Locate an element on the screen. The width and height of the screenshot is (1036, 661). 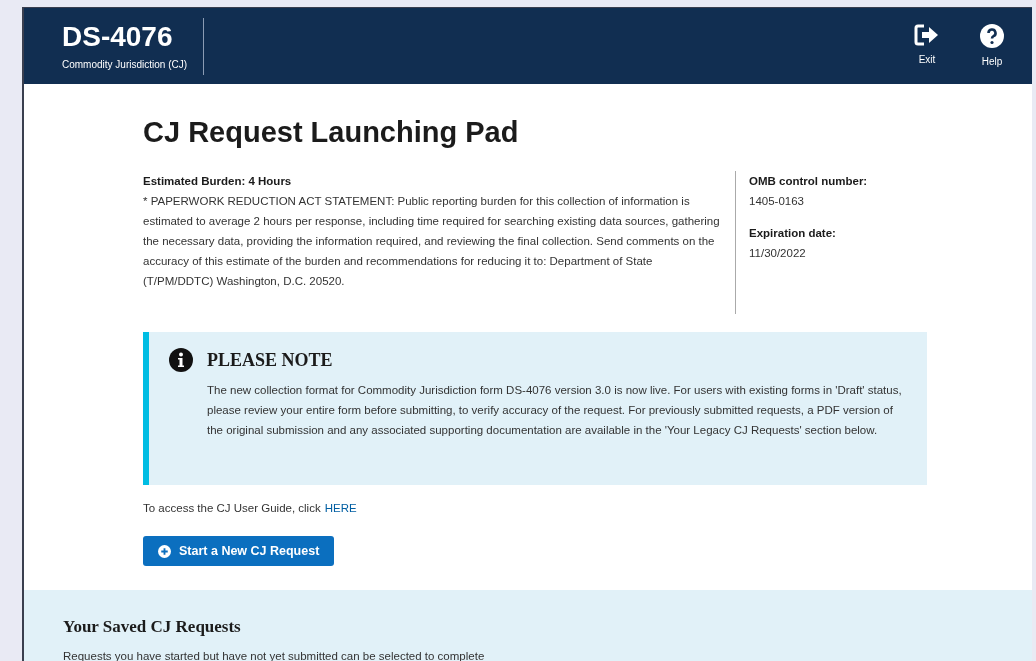
form-number: DS-4076 is located at coordinates (118, 36).